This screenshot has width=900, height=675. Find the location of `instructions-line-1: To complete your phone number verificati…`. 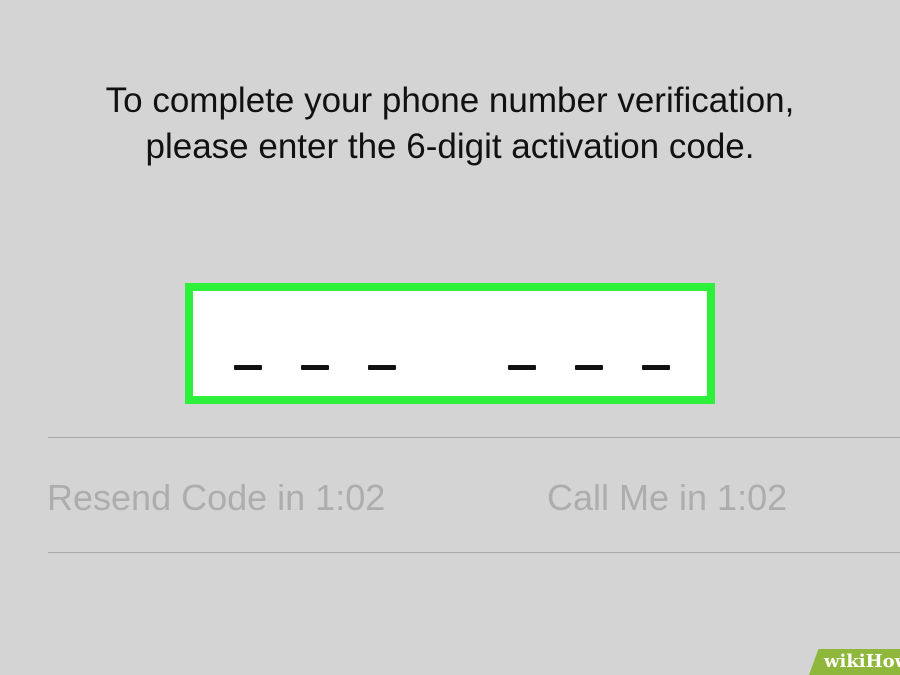

instructions-line-1: To complete your phone number verificati… is located at coordinates (450, 100).